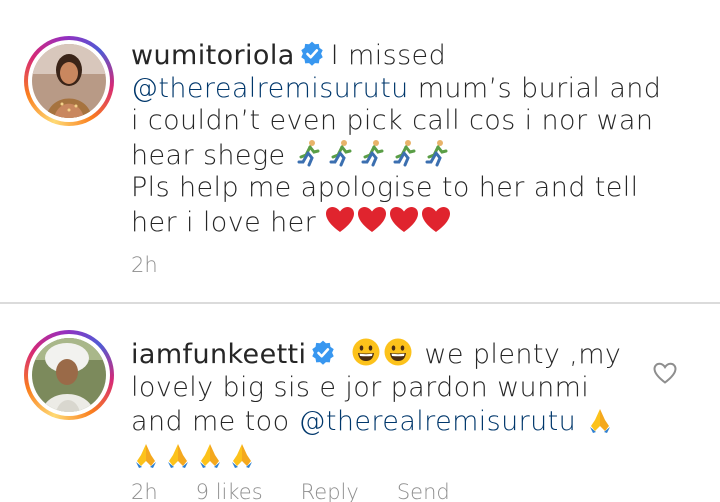 Image resolution: width=720 pixels, height=502 pixels. I want to click on grin-emoji-group, so click(383, 353).